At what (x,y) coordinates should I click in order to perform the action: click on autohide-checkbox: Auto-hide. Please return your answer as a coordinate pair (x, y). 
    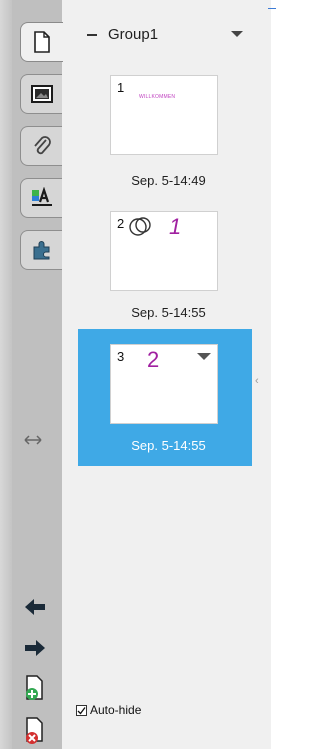
    Looking at the image, I should click on (108, 710).